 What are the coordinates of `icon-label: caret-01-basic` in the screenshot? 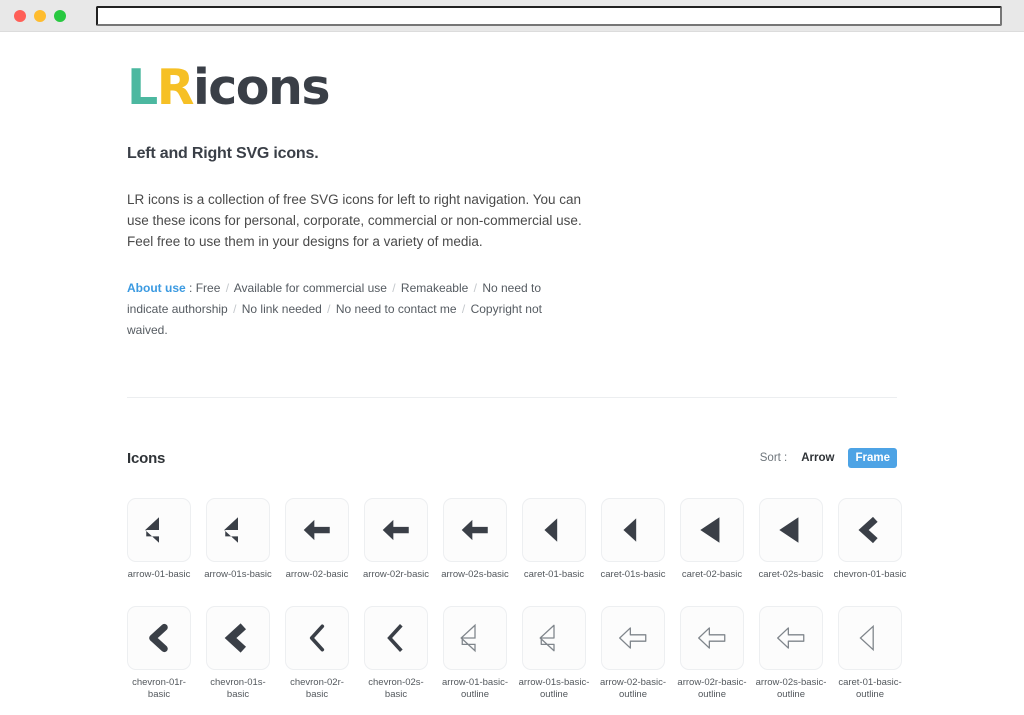 It's located at (554, 575).